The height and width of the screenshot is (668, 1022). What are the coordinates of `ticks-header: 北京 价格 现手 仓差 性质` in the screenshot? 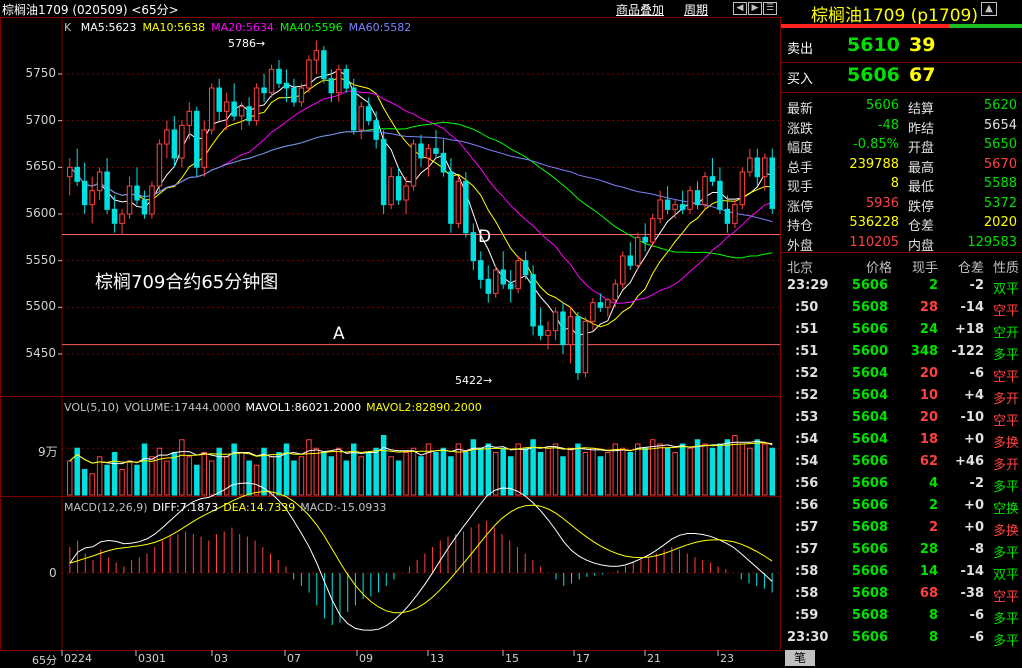 It's located at (901, 265).